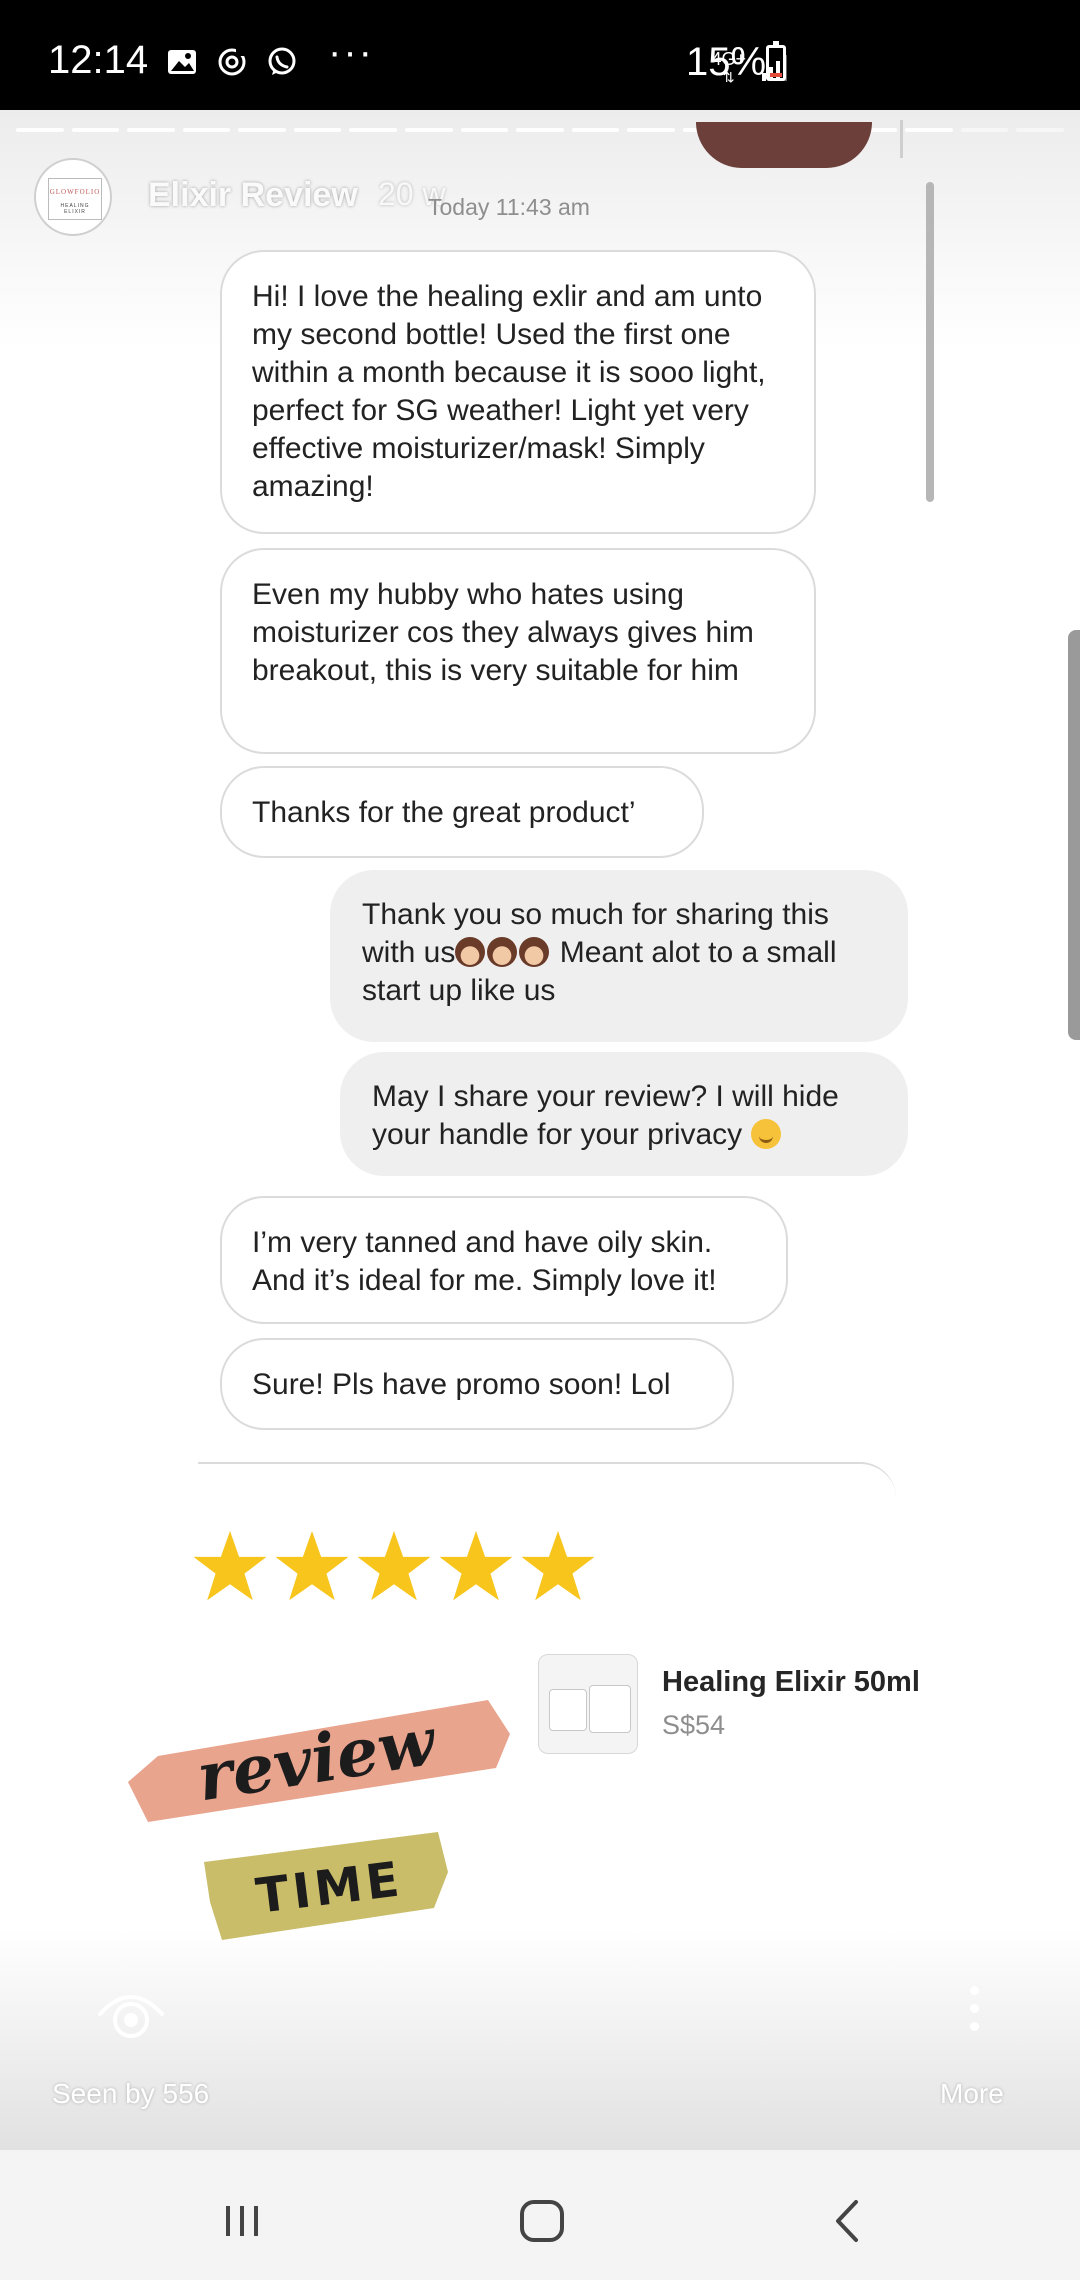  I want to click on more-notifications: ···, so click(351, 52).